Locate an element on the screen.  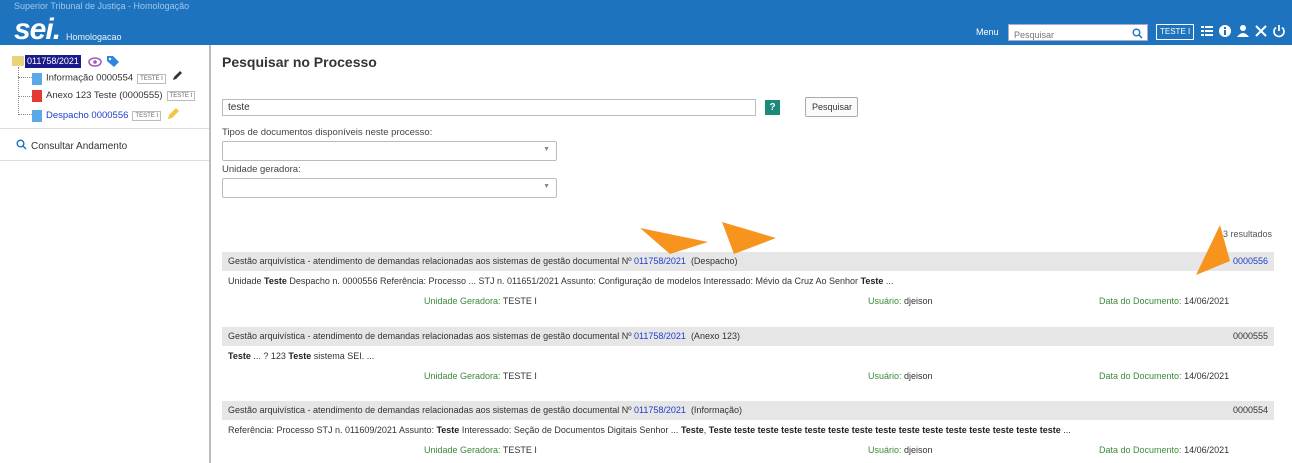
unit-select: ▼ is located at coordinates (389, 188).